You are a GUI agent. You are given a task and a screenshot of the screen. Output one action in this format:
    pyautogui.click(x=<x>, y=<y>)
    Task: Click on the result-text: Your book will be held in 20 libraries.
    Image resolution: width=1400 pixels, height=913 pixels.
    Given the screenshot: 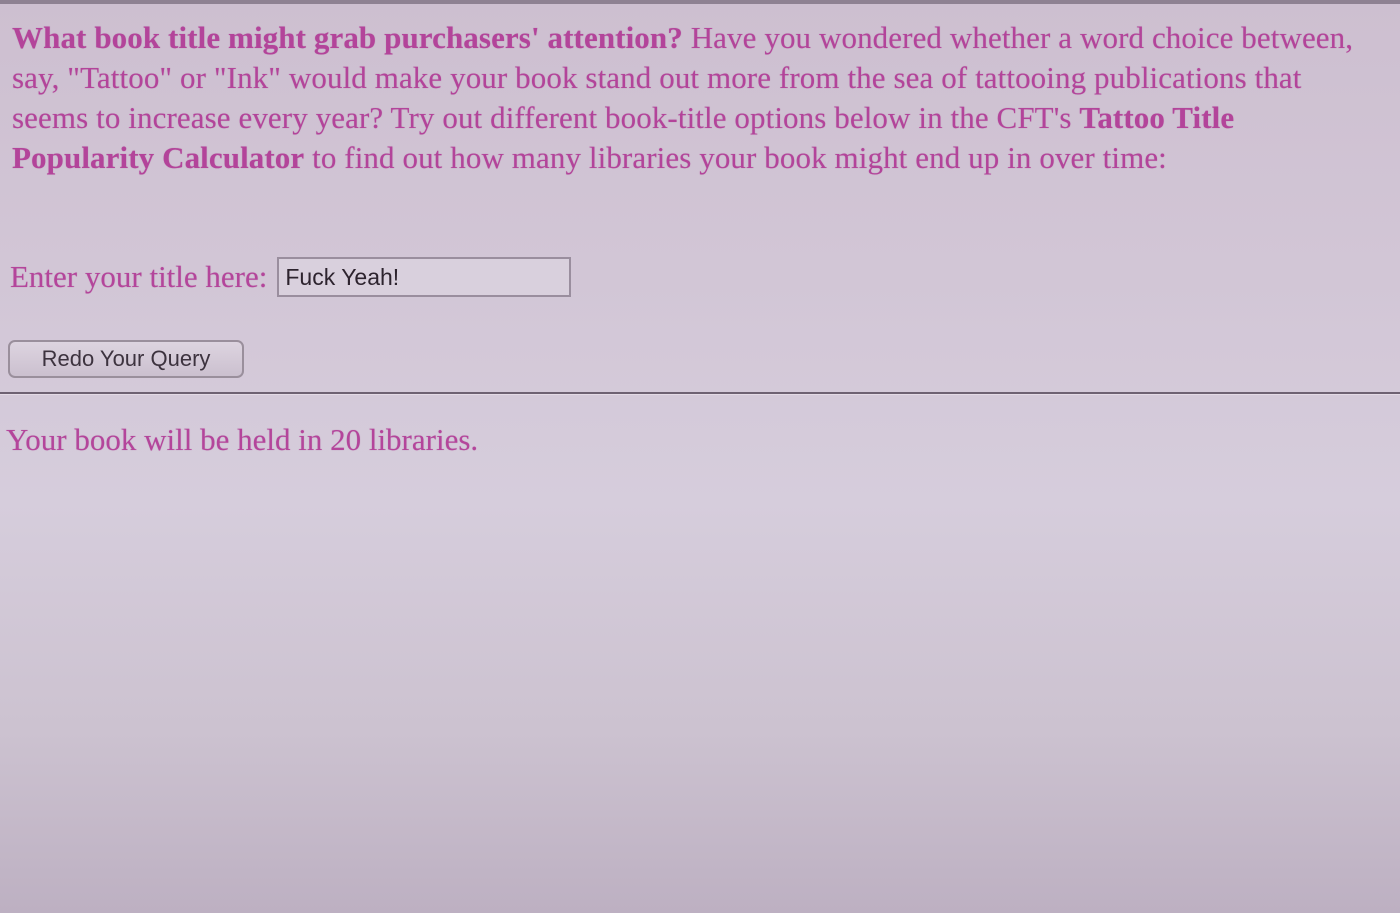 What is the action you would take?
    pyautogui.click(x=242, y=439)
    